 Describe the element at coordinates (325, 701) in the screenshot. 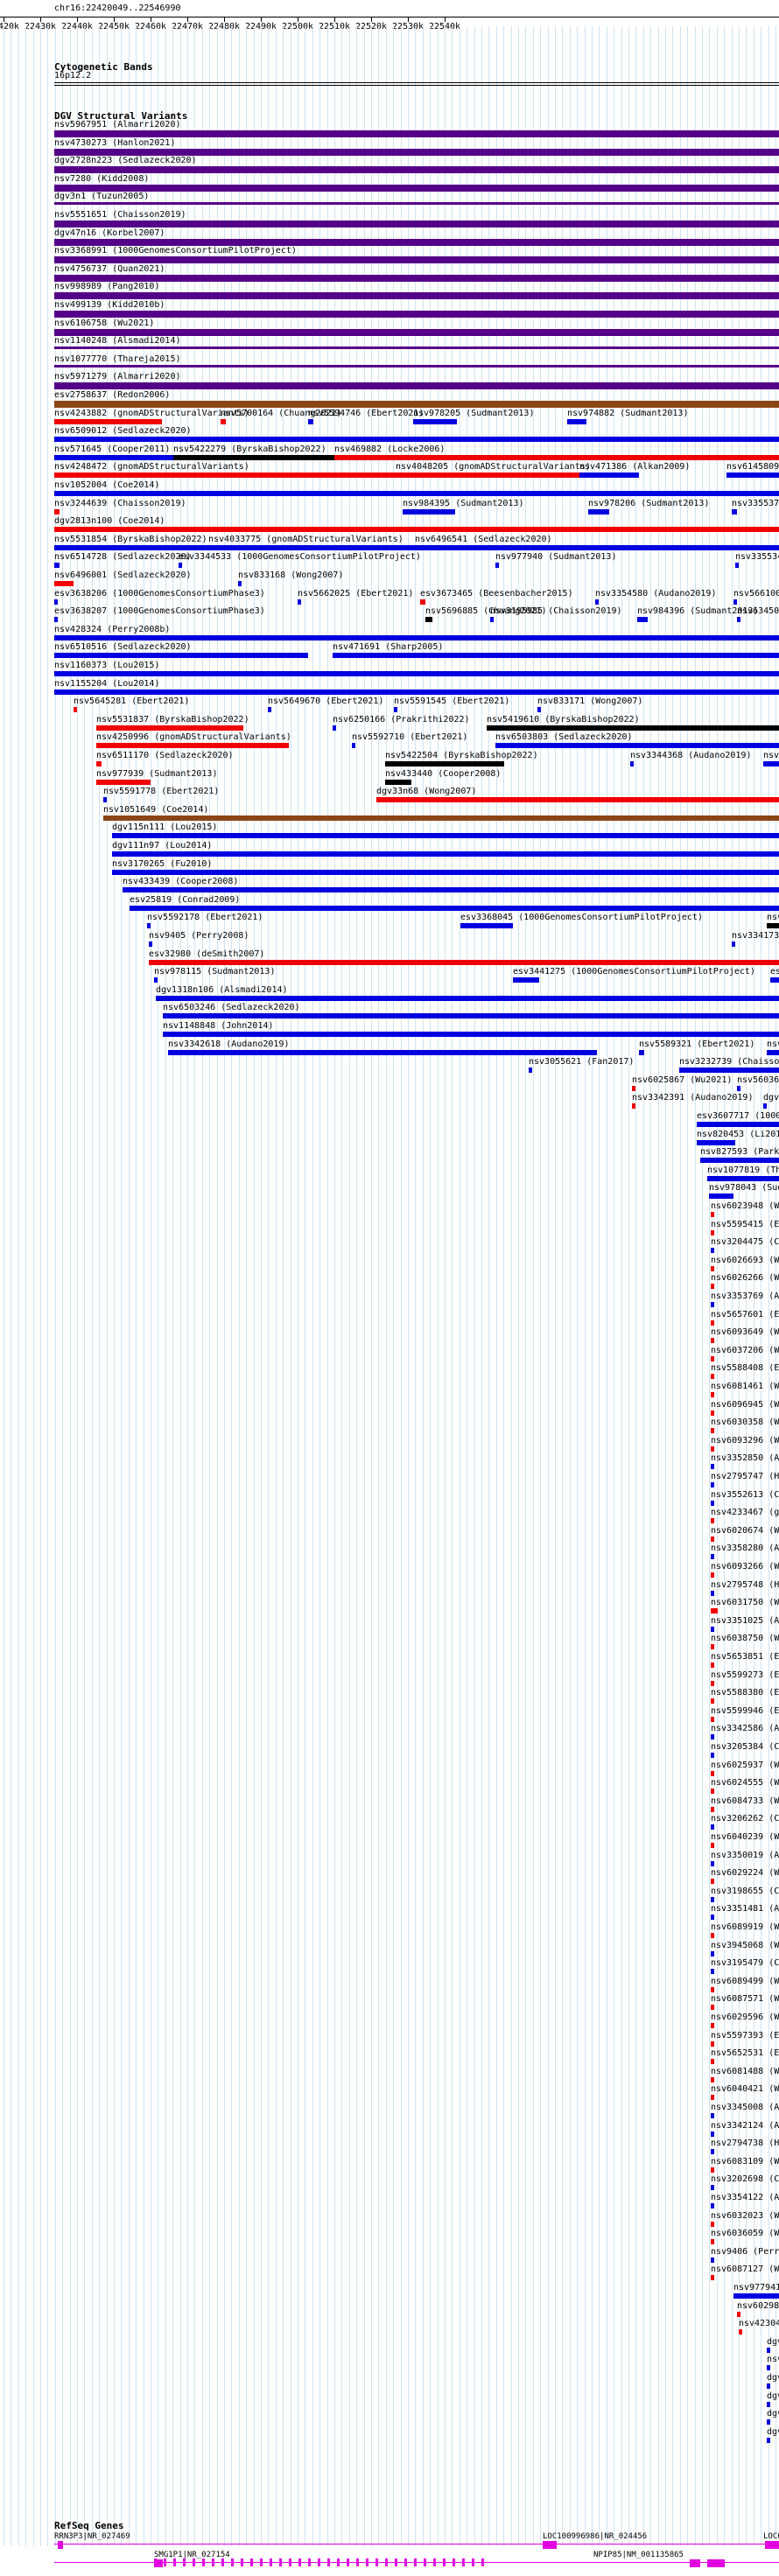

I see `sv-feature-label: nsv5649670 (Ebert2021)` at that location.